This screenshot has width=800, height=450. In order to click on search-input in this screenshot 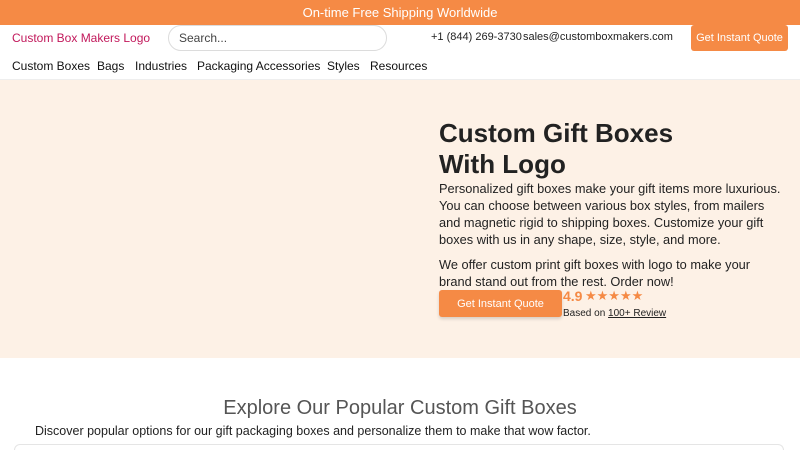, I will do `click(277, 38)`.